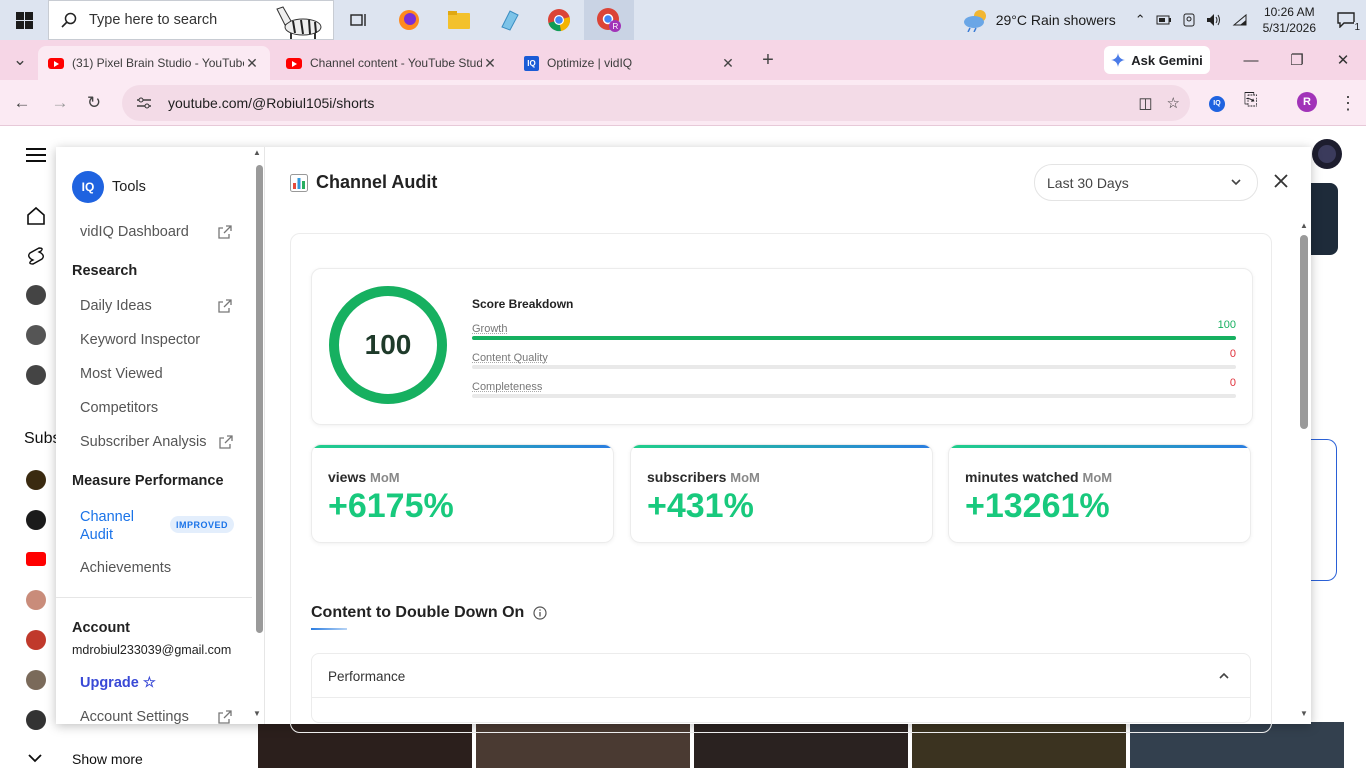 This screenshot has height=768, width=1366. Describe the element at coordinates (1226, 325) in the screenshot. I see `breakdown-value: 100` at that location.